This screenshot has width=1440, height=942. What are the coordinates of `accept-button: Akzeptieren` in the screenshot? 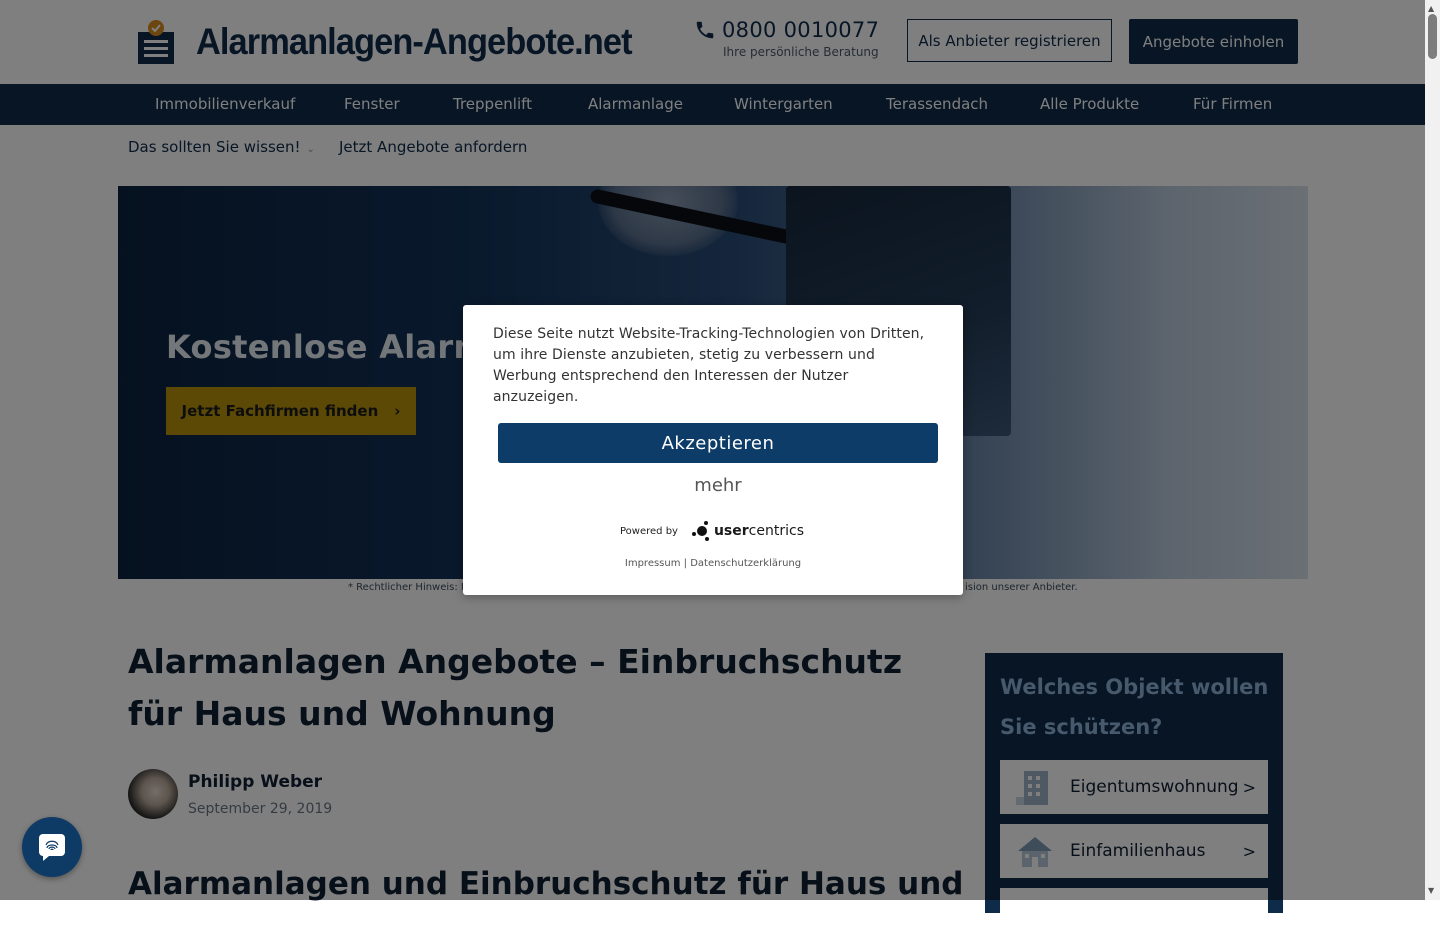 It's located at (718, 443).